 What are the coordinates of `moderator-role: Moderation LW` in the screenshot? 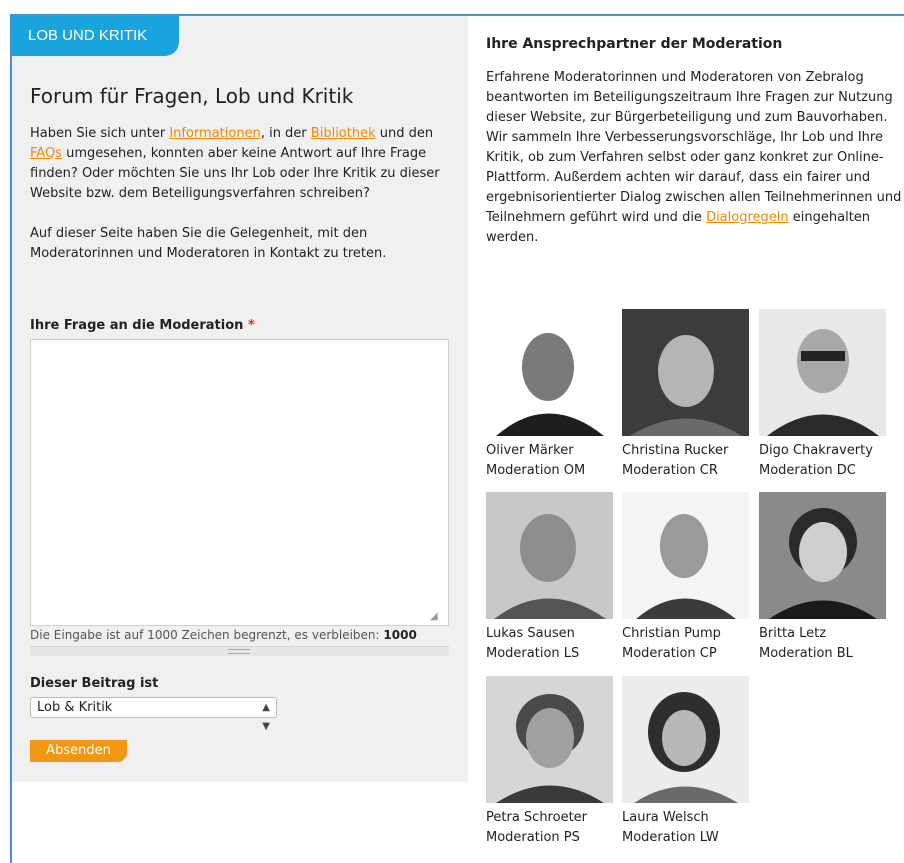 It's located at (670, 837).